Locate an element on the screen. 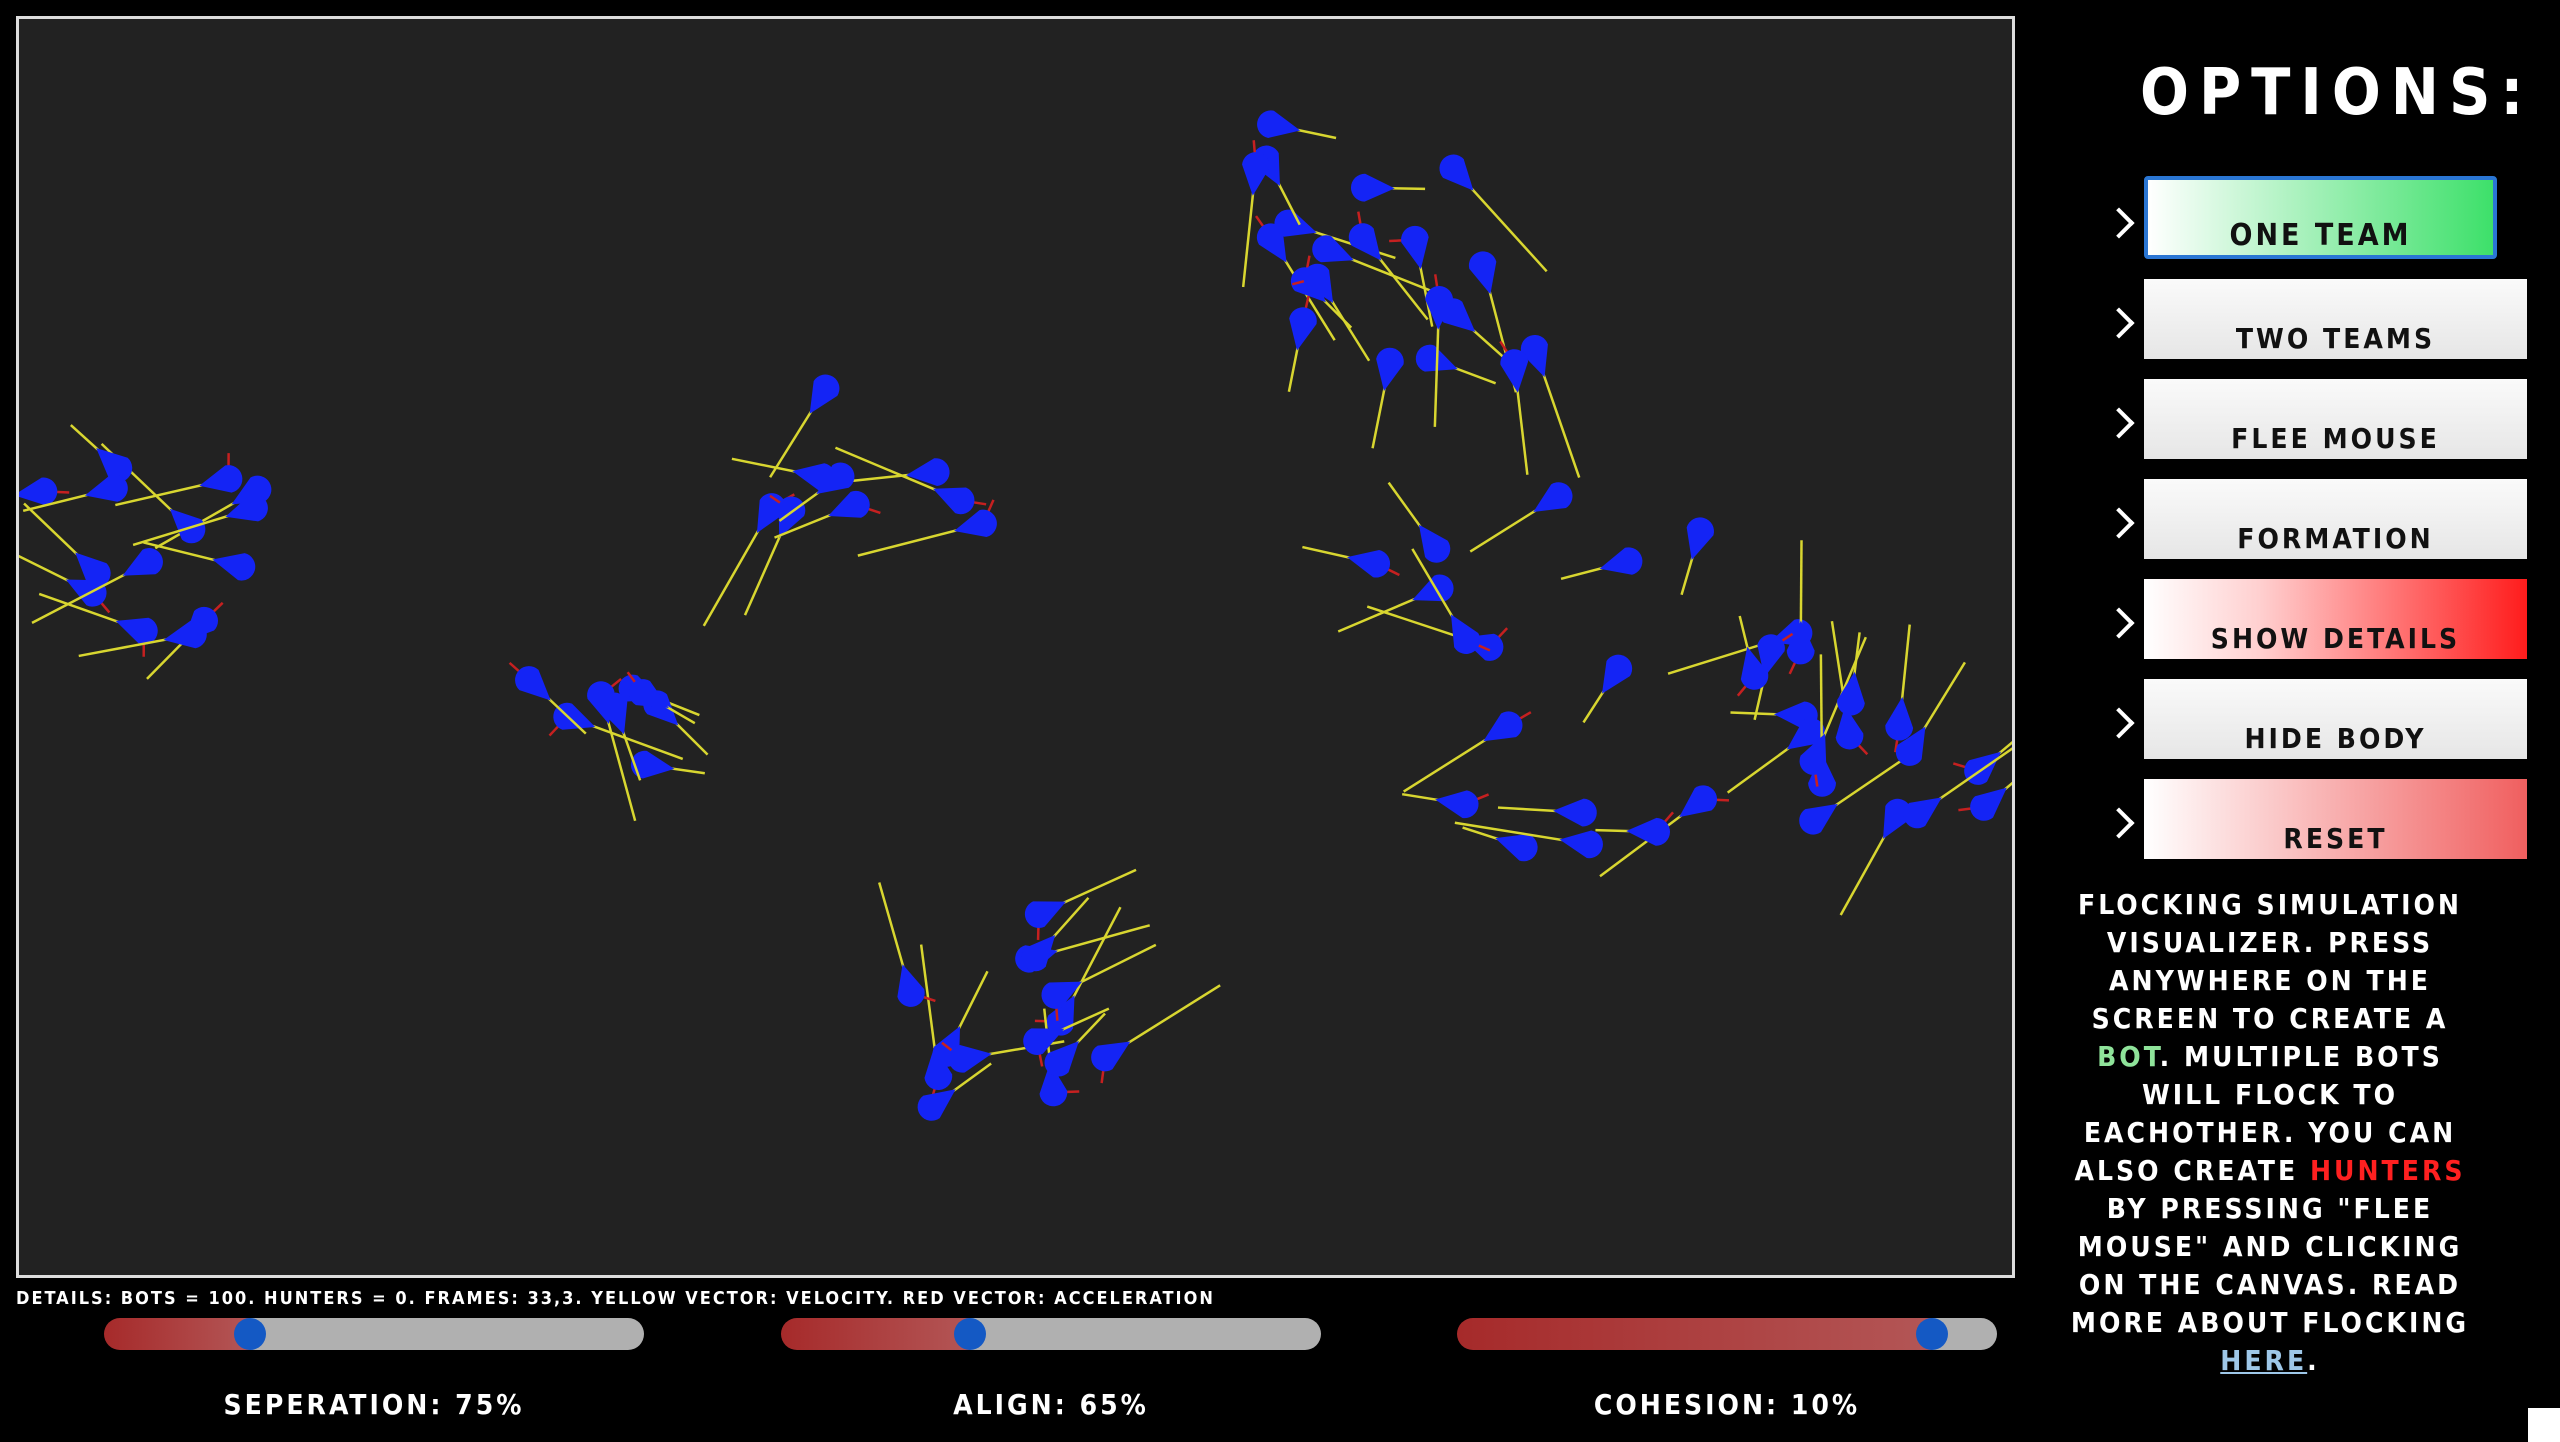 The width and height of the screenshot is (2560, 1442). seperation-label: SEPERATION: 75% is located at coordinates (374, 1404).